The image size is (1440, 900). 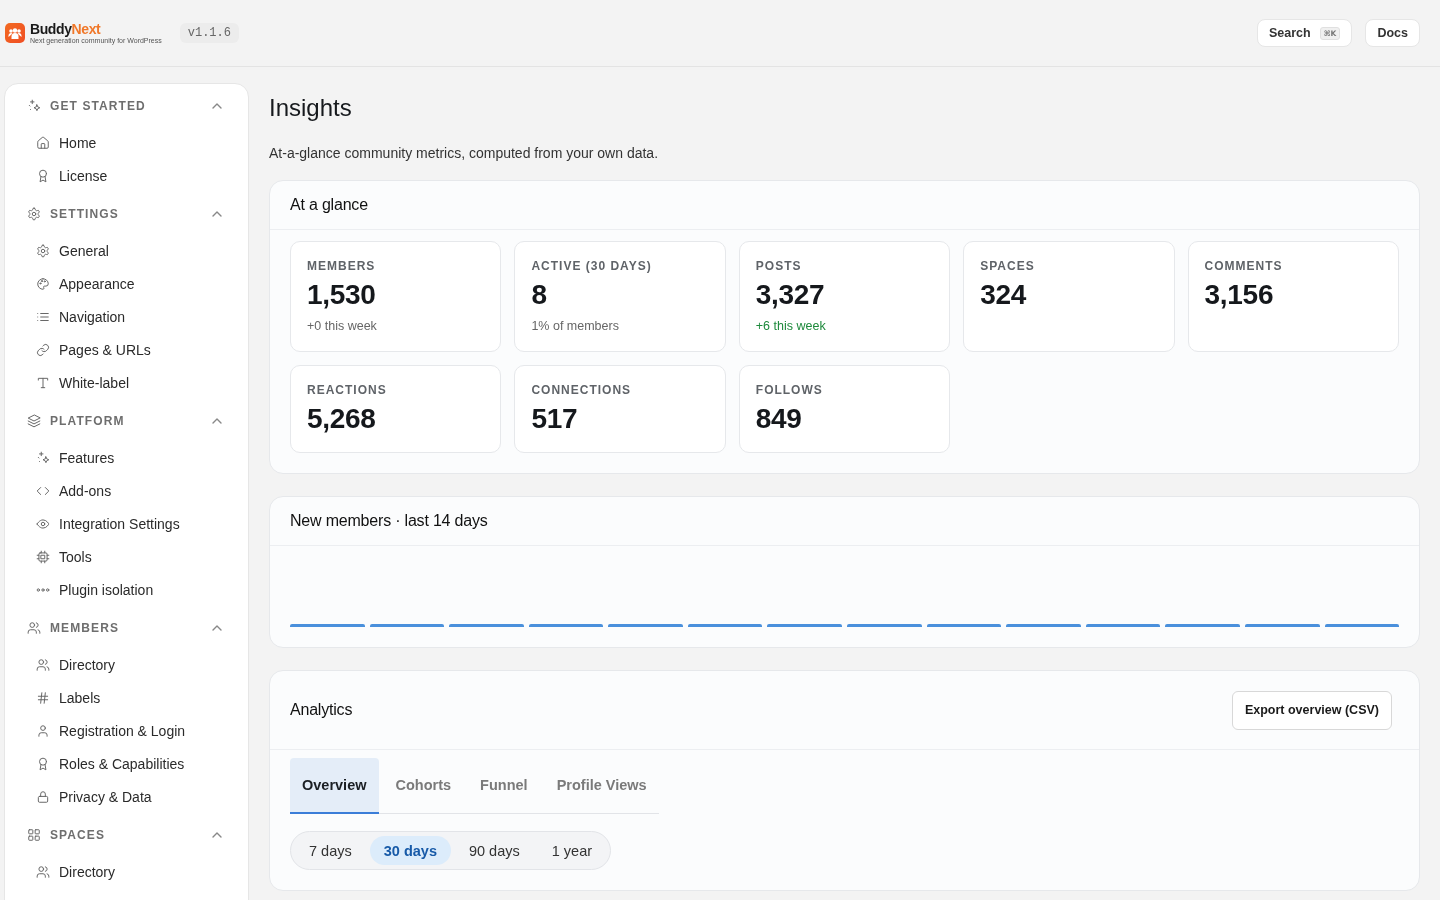 I want to click on palette-icon, so click(x=43, y=283).